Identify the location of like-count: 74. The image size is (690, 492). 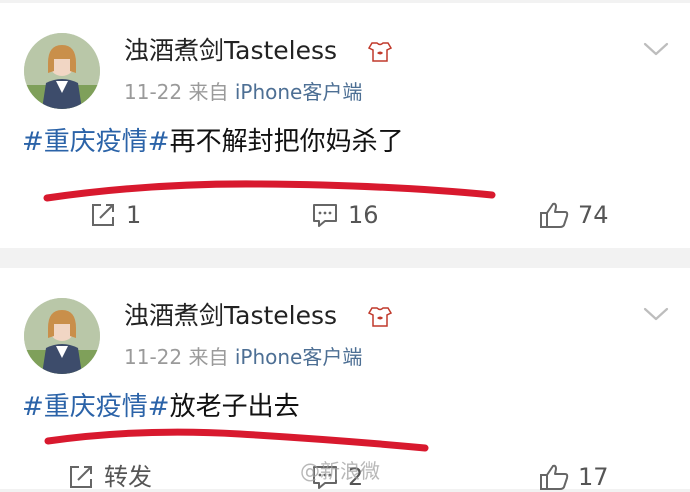
(593, 215).